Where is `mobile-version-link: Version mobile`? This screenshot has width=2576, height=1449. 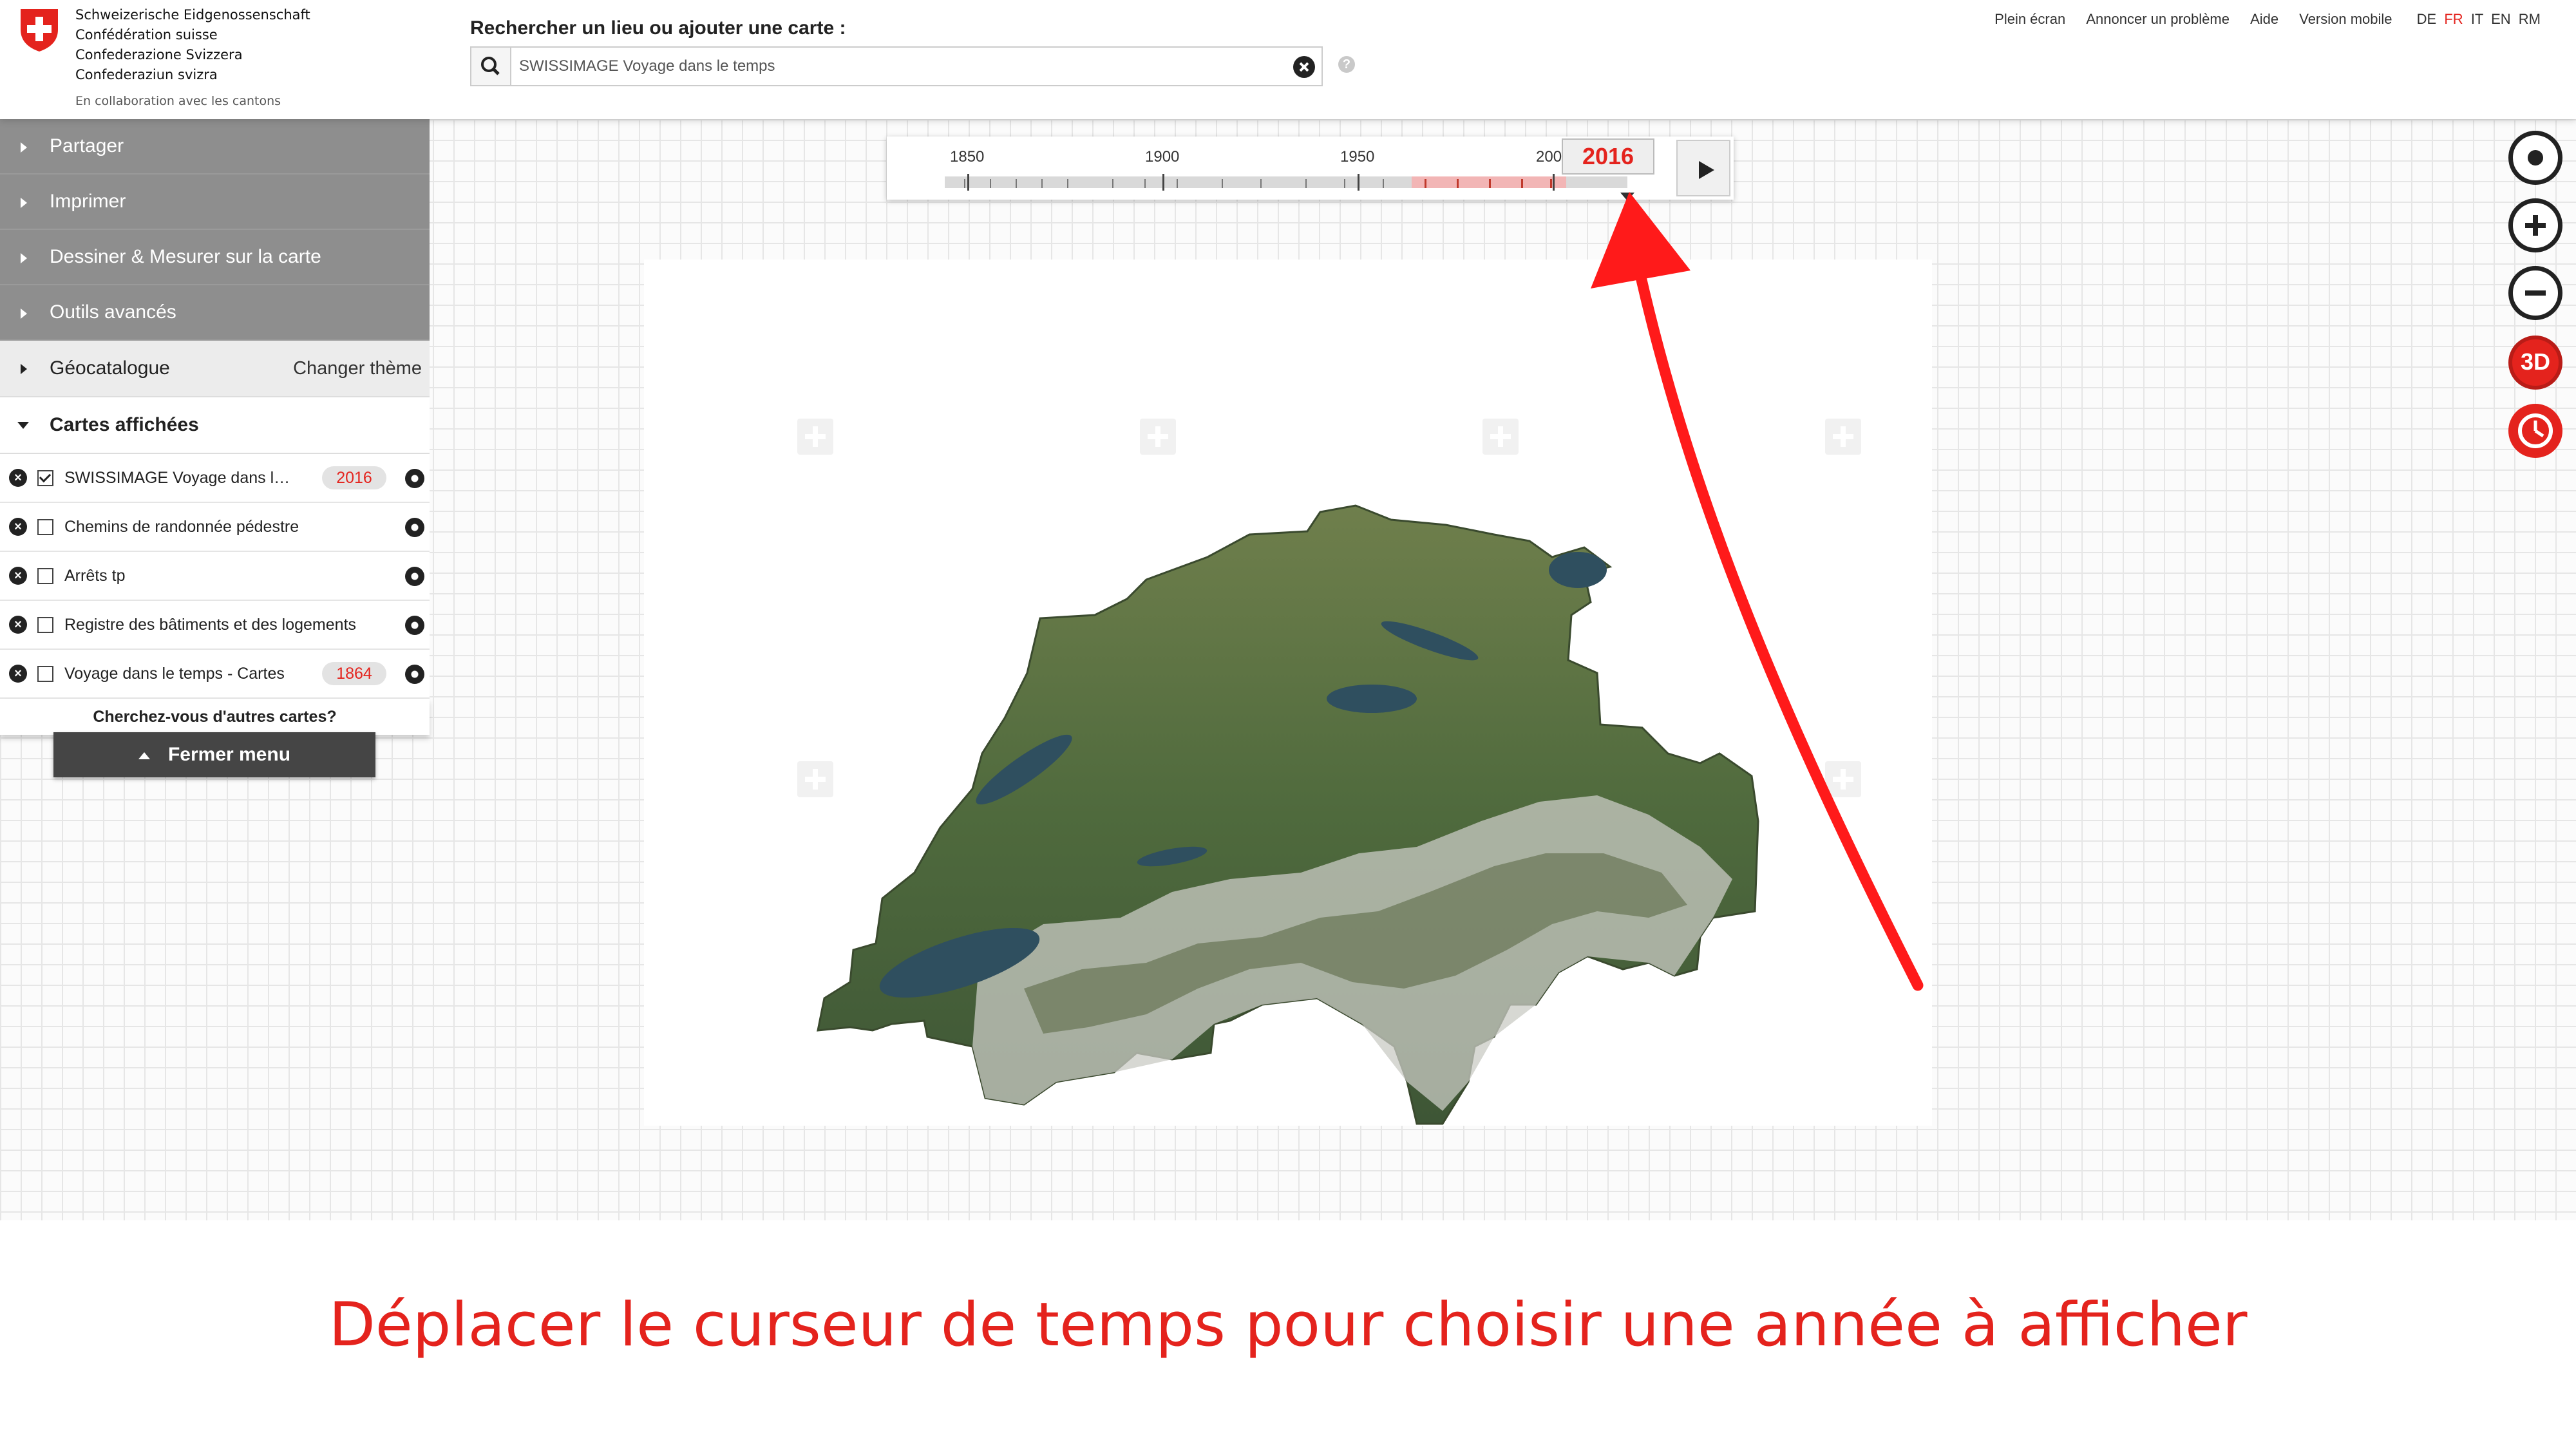
mobile-version-link: Version mobile is located at coordinates (2345, 19).